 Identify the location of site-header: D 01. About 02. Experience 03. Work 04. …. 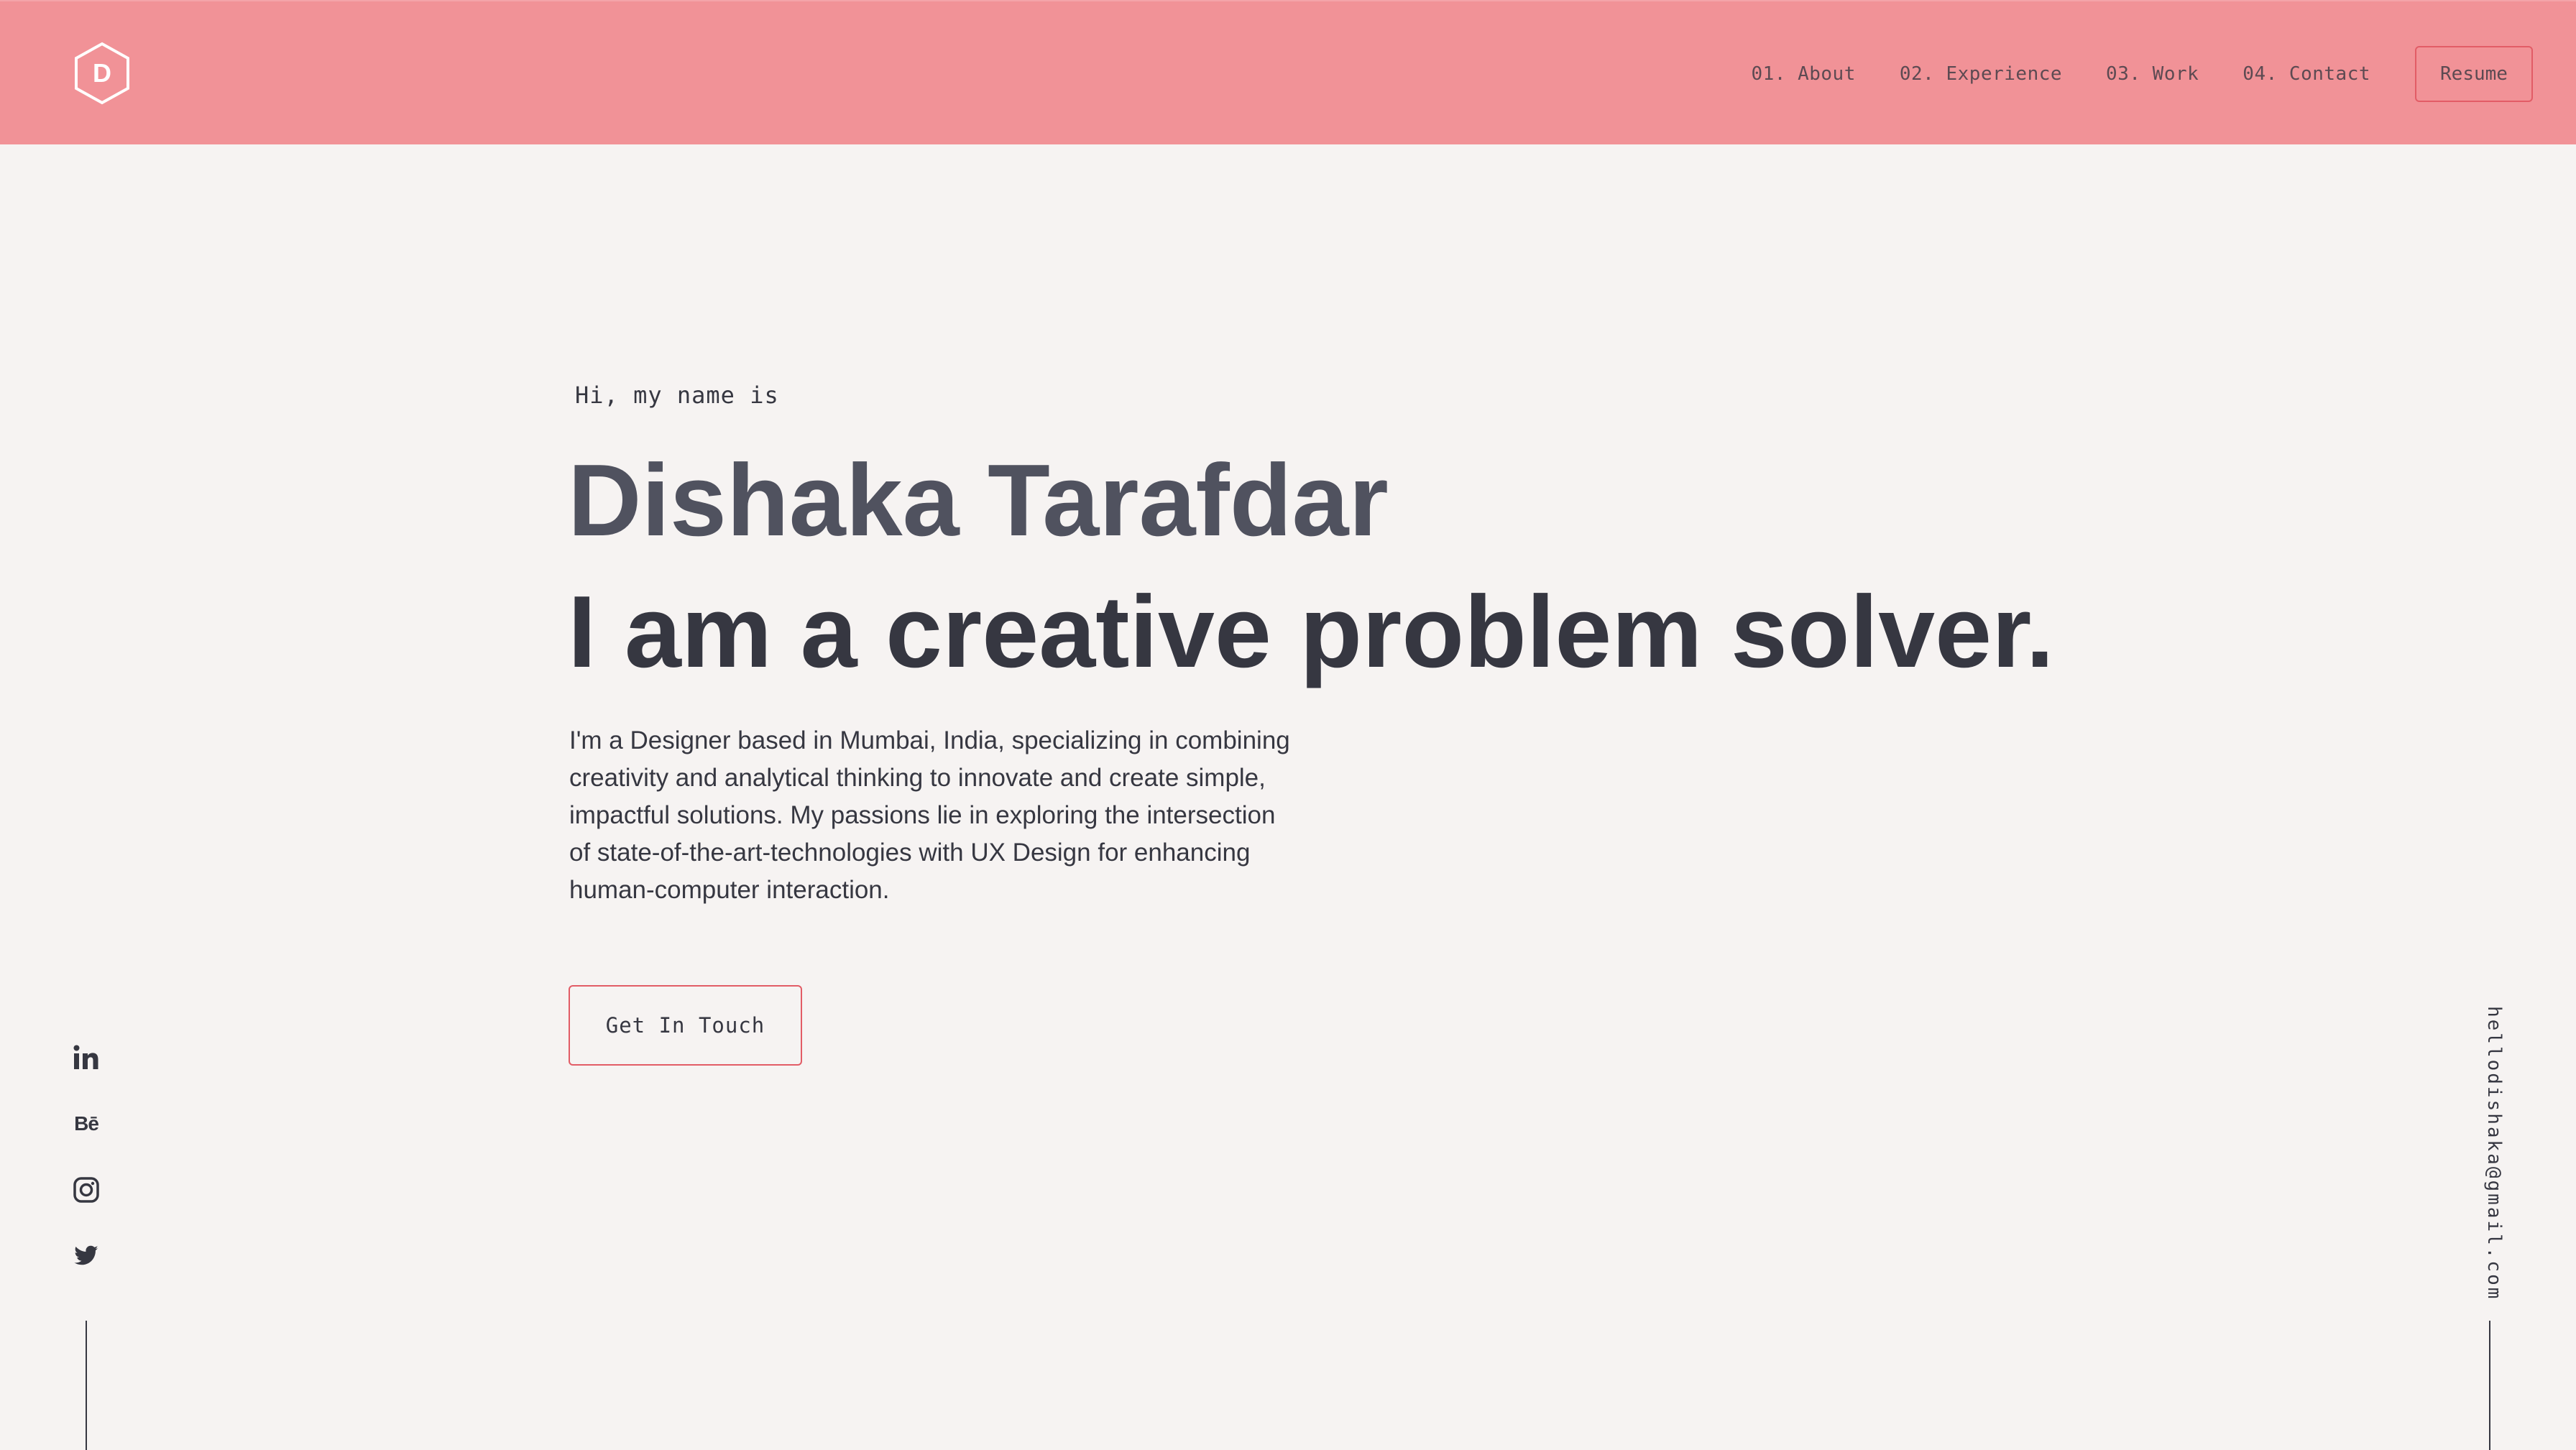
(1288, 72).